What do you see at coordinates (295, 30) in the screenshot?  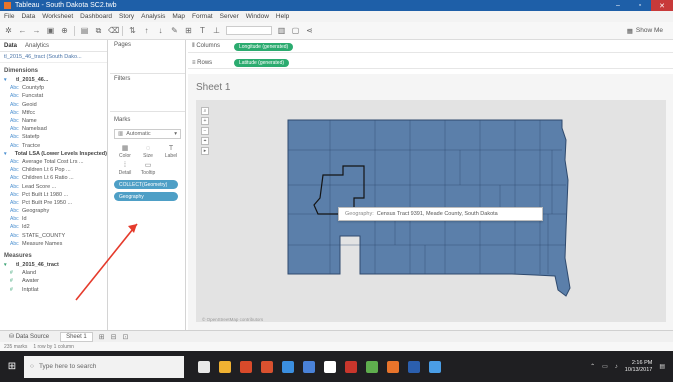 I see `presentation-icon: ▢` at bounding box center [295, 30].